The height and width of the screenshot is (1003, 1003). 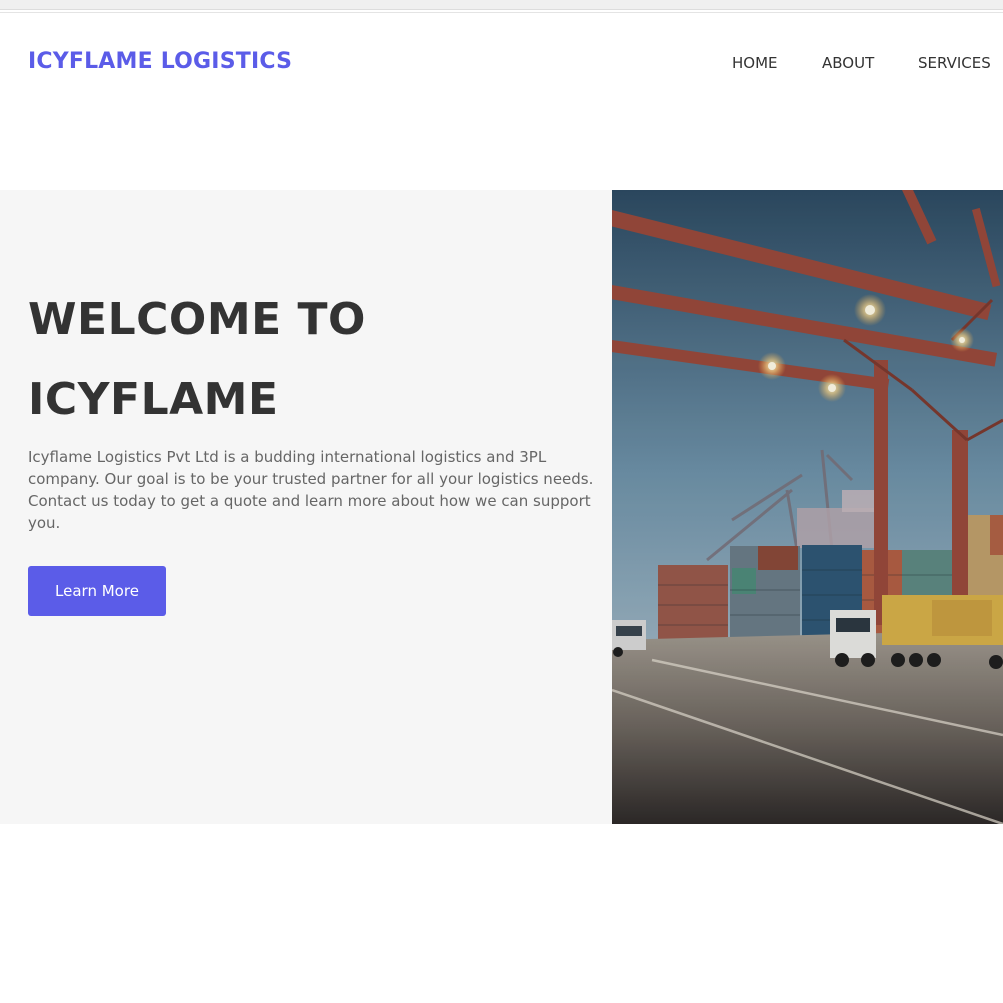 I want to click on learn-more-button: Learn More, so click(x=97, y=591).